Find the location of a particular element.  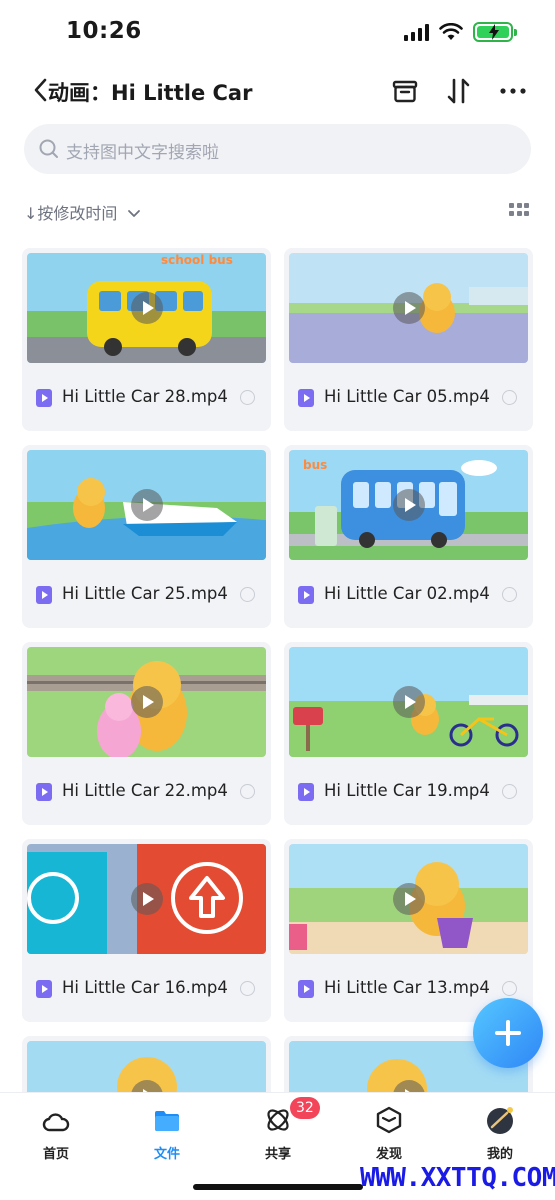

file-name: Hi Little Car 19.mp4 is located at coordinates (407, 790).